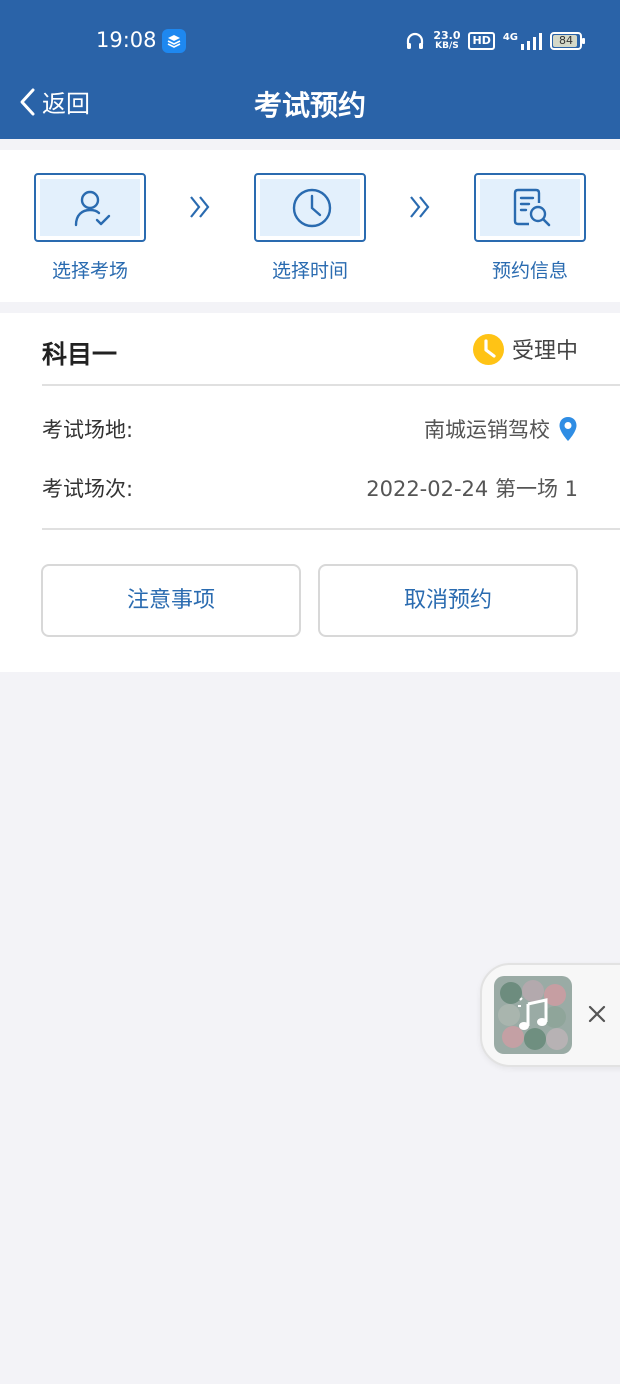 Image resolution: width=620 pixels, height=1384 pixels. What do you see at coordinates (531, 41) in the screenshot?
I see `signal-icon` at bounding box center [531, 41].